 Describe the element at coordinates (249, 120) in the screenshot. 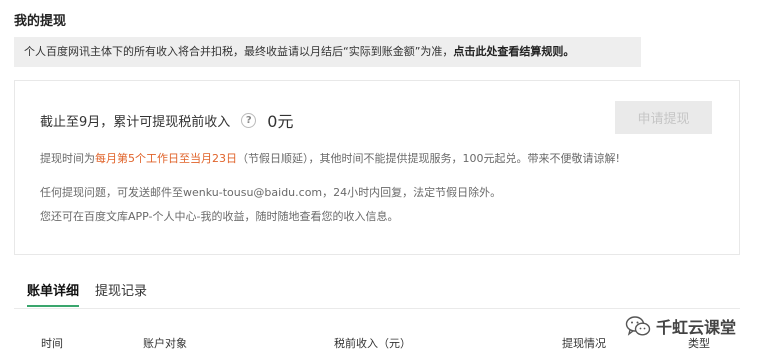

I see `help-icon: ?` at that location.